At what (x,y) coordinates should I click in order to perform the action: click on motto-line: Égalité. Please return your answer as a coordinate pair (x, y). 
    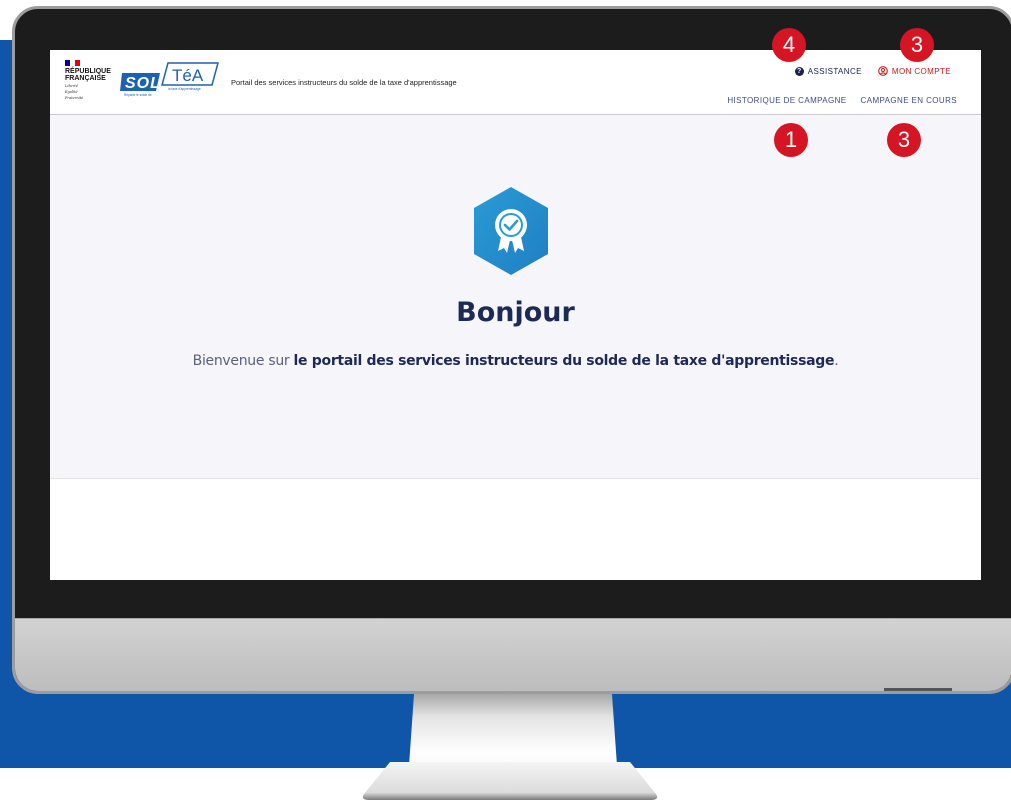
    Looking at the image, I should click on (71, 92).